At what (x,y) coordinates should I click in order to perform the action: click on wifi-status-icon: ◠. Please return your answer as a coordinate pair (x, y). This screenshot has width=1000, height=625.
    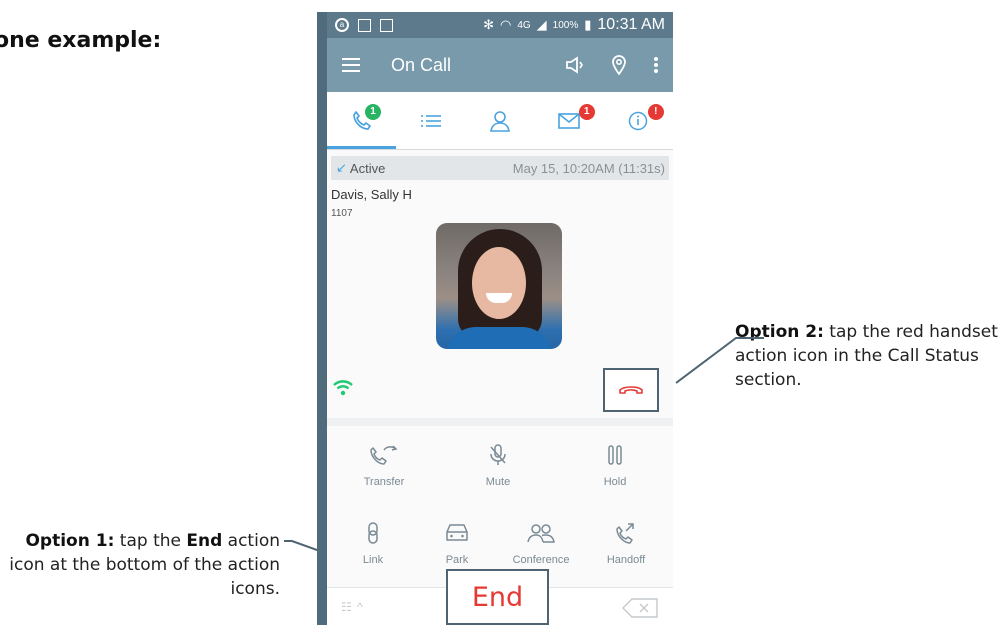
    Looking at the image, I should click on (505, 24).